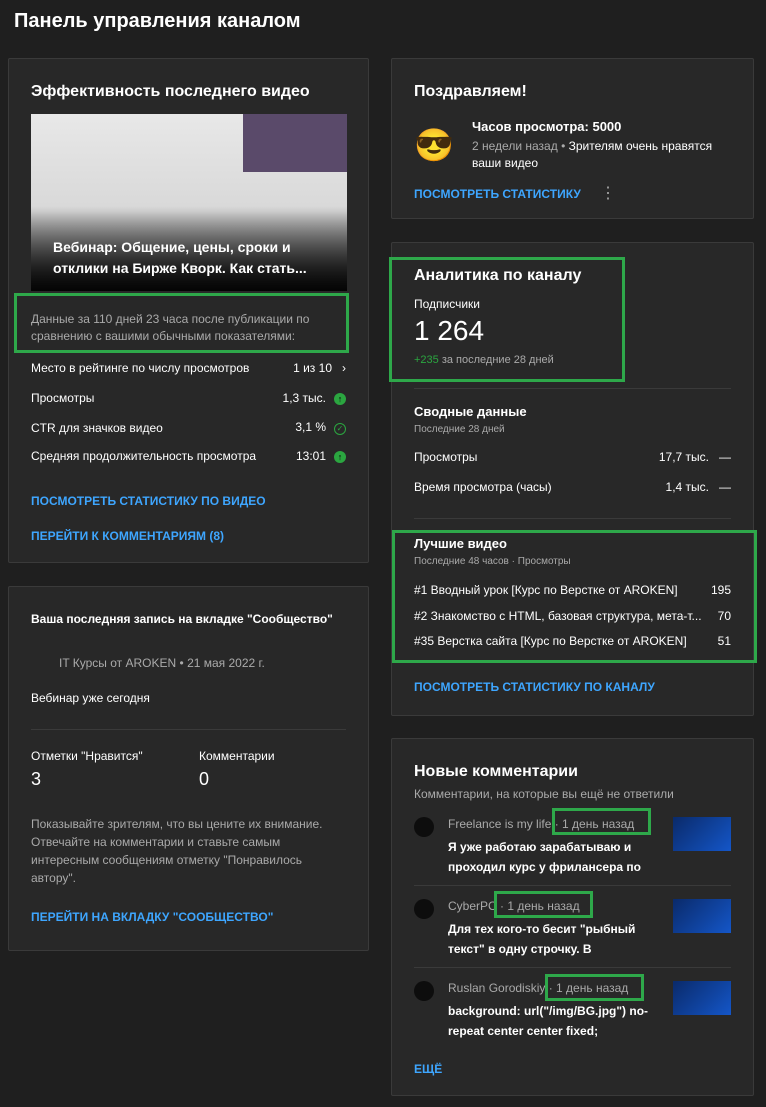  I want to click on post-text: Вебинар уже сегодня, so click(90, 698).